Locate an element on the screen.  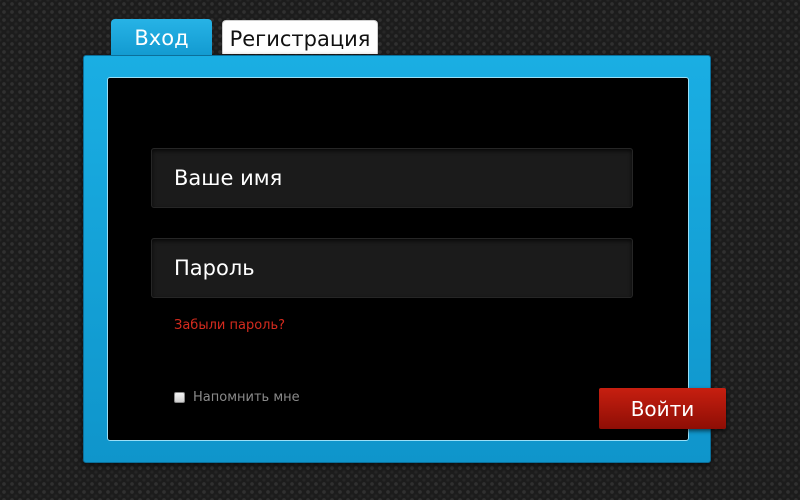
remember-me: Напомнить мне is located at coordinates (237, 397).